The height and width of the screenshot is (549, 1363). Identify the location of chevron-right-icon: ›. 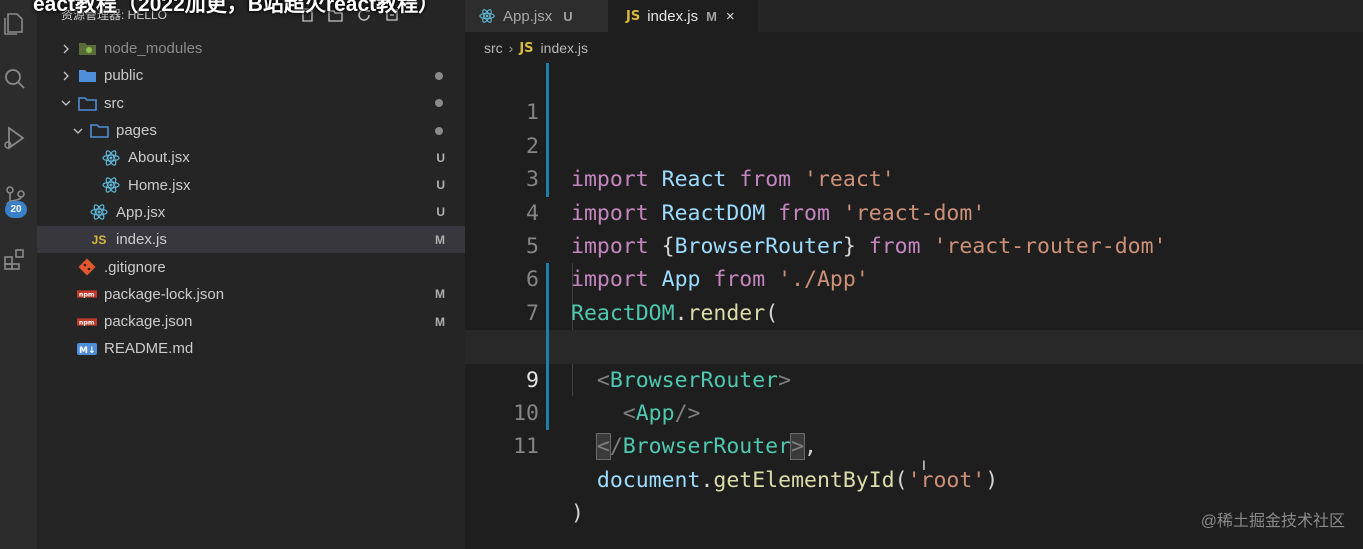
(511, 48).